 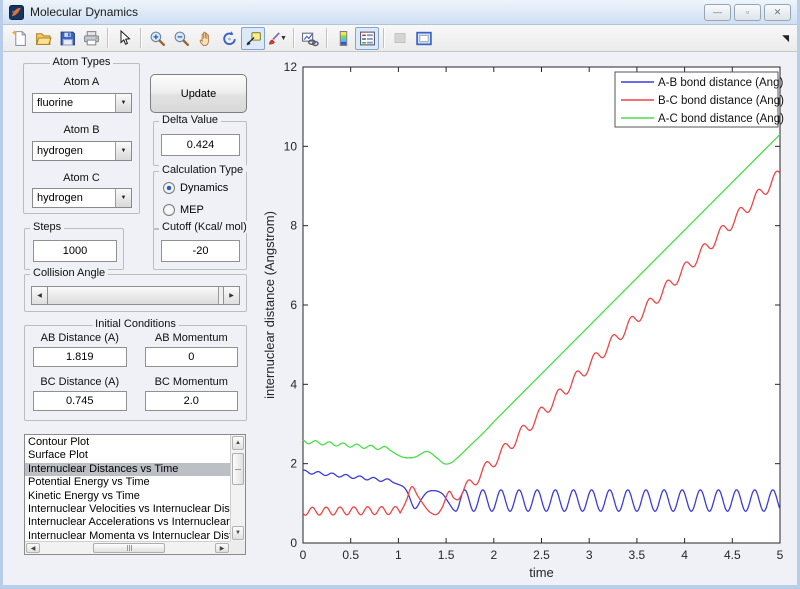 I want to click on hide-plot-tools-icon, so click(x=400, y=38).